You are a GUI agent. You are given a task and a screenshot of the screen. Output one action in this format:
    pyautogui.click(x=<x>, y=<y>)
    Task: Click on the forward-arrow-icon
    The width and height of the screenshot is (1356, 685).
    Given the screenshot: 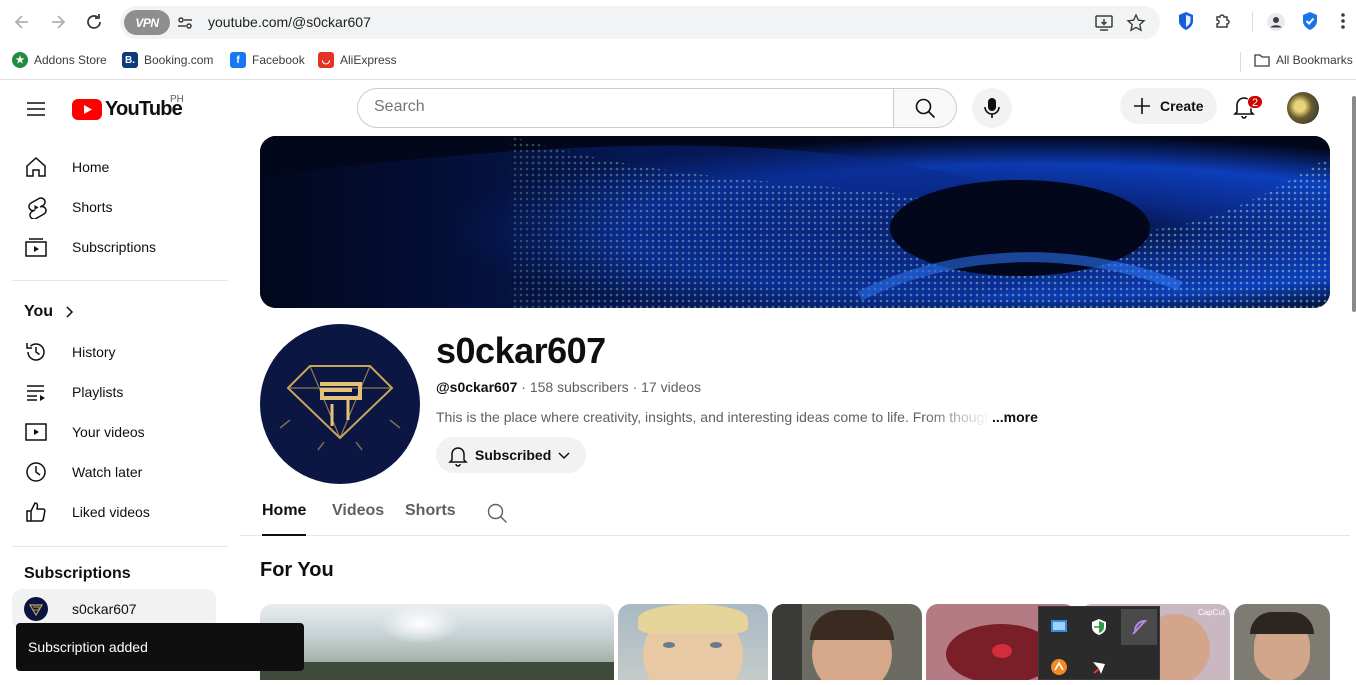 What is the action you would take?
    pyautogui.click(x=59, y=22)
    